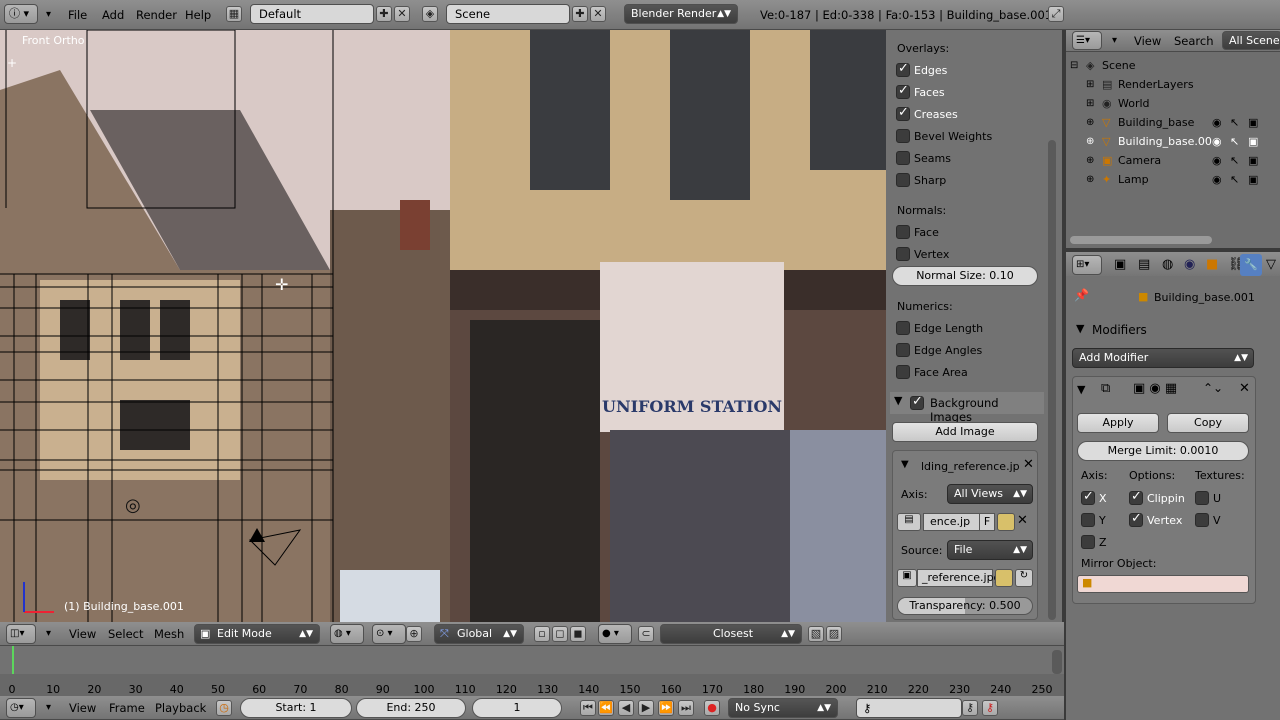 The height and width of the screenshot is (720, 1280). I want to click on axis-dropdown: All Views ▲▼, so click(990, 494).